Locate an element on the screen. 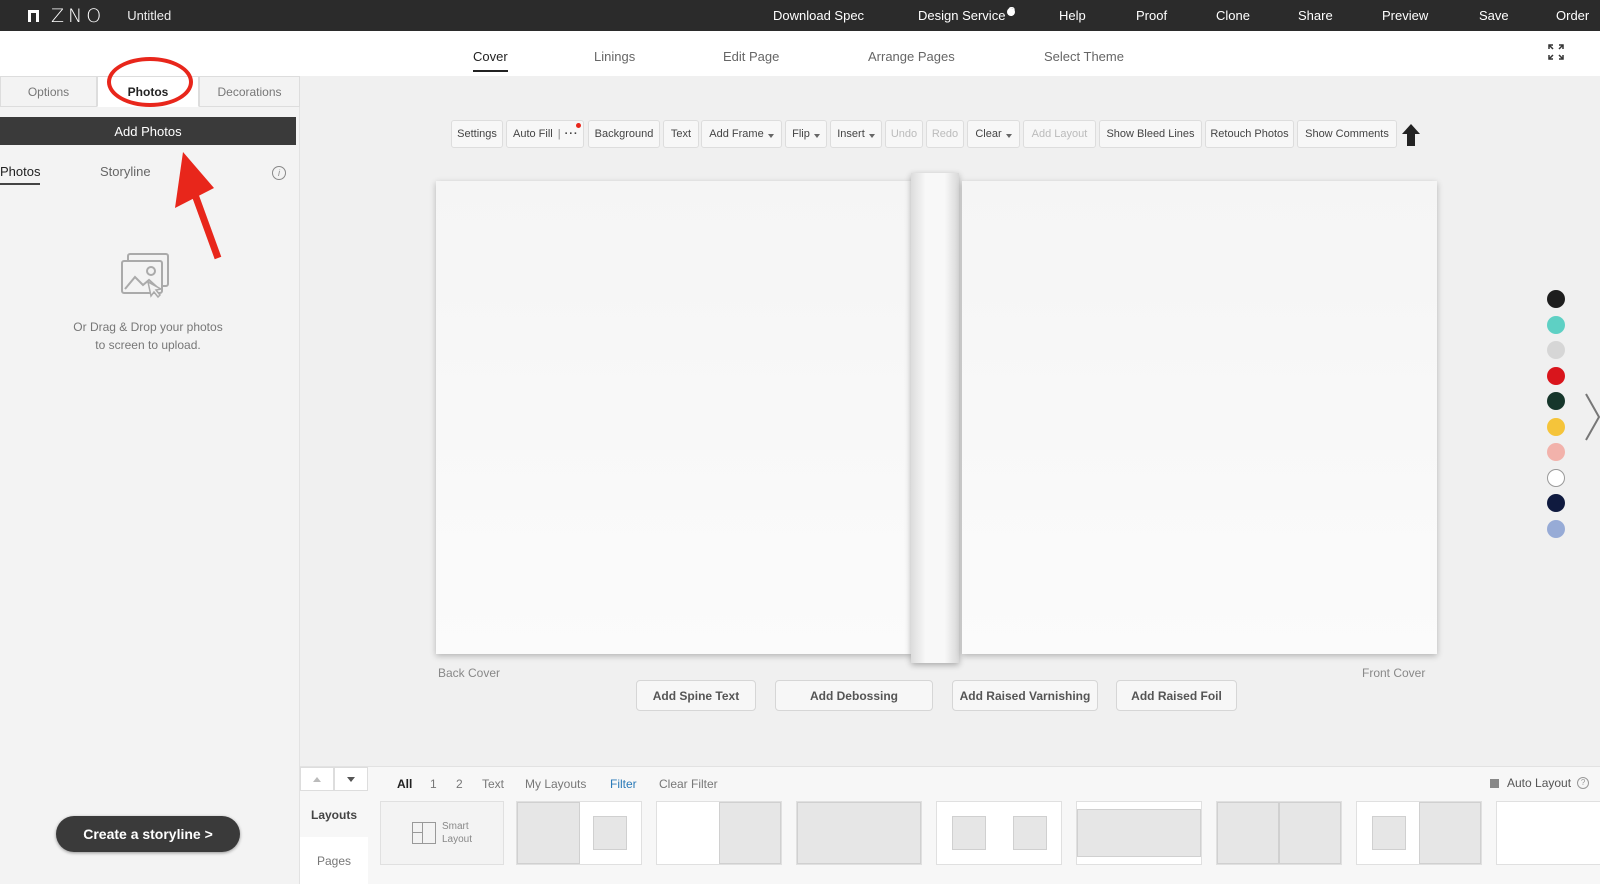 The height and width of the screenshot is (884, 1600). add-raised-varnishing-button: Add Raised Varnishing is located at coordinates (1025, 695).